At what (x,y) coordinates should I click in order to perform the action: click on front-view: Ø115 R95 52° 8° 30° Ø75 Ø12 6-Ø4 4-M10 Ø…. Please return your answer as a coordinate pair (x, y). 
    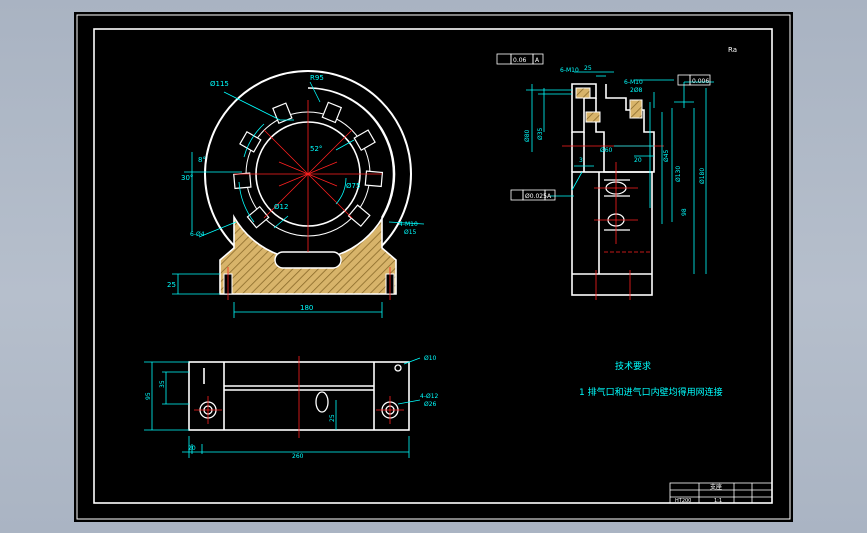
    Looking at the image, I should click on (296, 194).